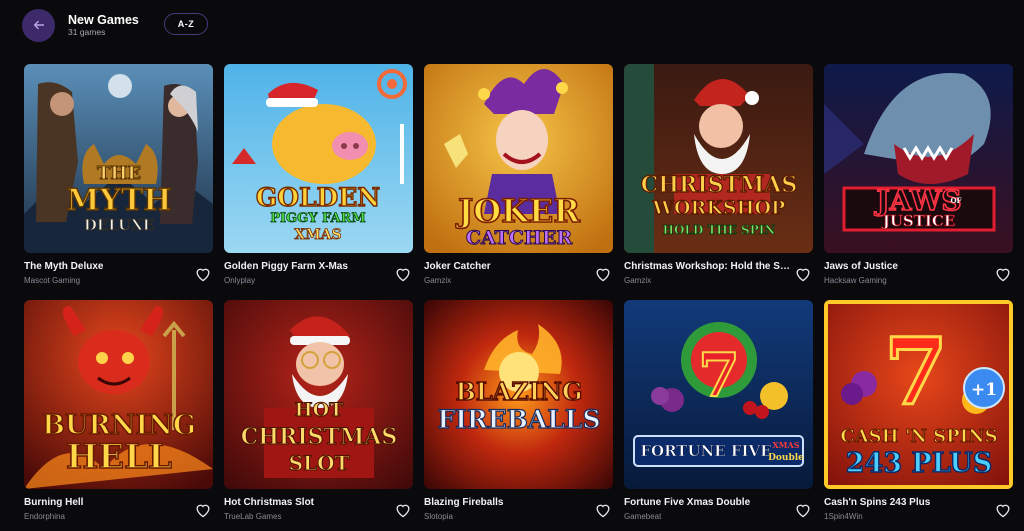  What do you see at coordinates (318, 197) in the screenshot?
I see `art-text: GOLDEN` at bounding box center [318, 197].